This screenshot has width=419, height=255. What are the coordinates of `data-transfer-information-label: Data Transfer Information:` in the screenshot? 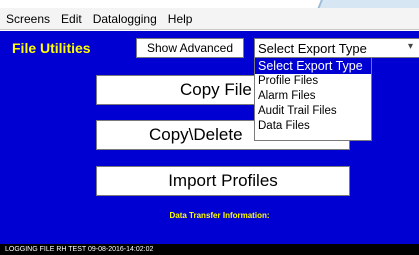 It's located at (219, 215).